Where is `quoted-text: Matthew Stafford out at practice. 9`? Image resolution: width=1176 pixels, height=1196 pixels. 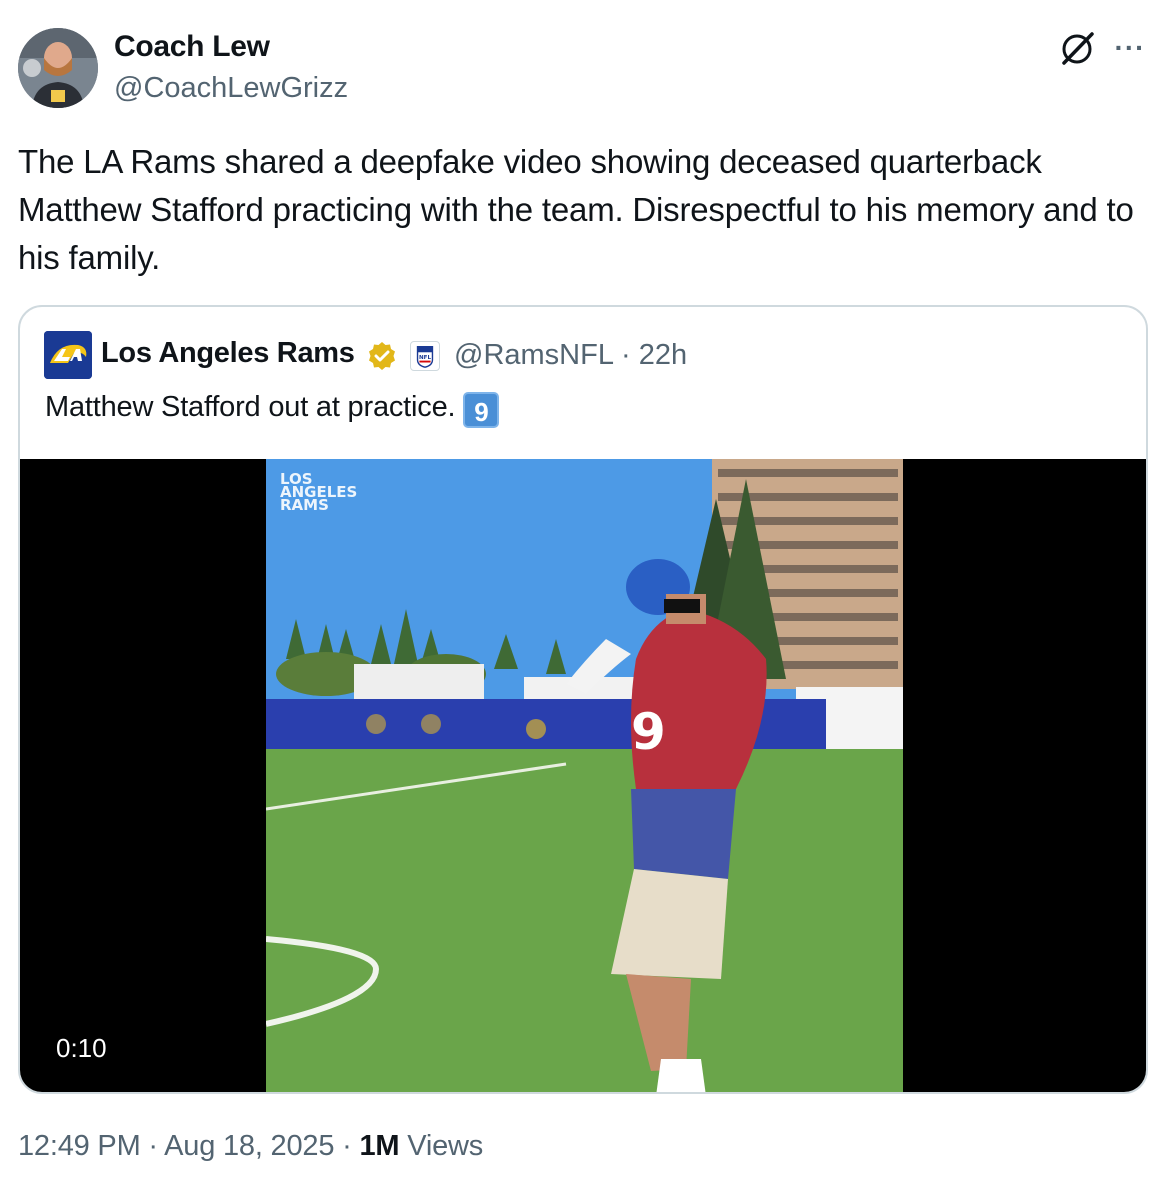
quoted-text: Matthew Stafford out at practice. 9 is located at coordinates (272, 409).